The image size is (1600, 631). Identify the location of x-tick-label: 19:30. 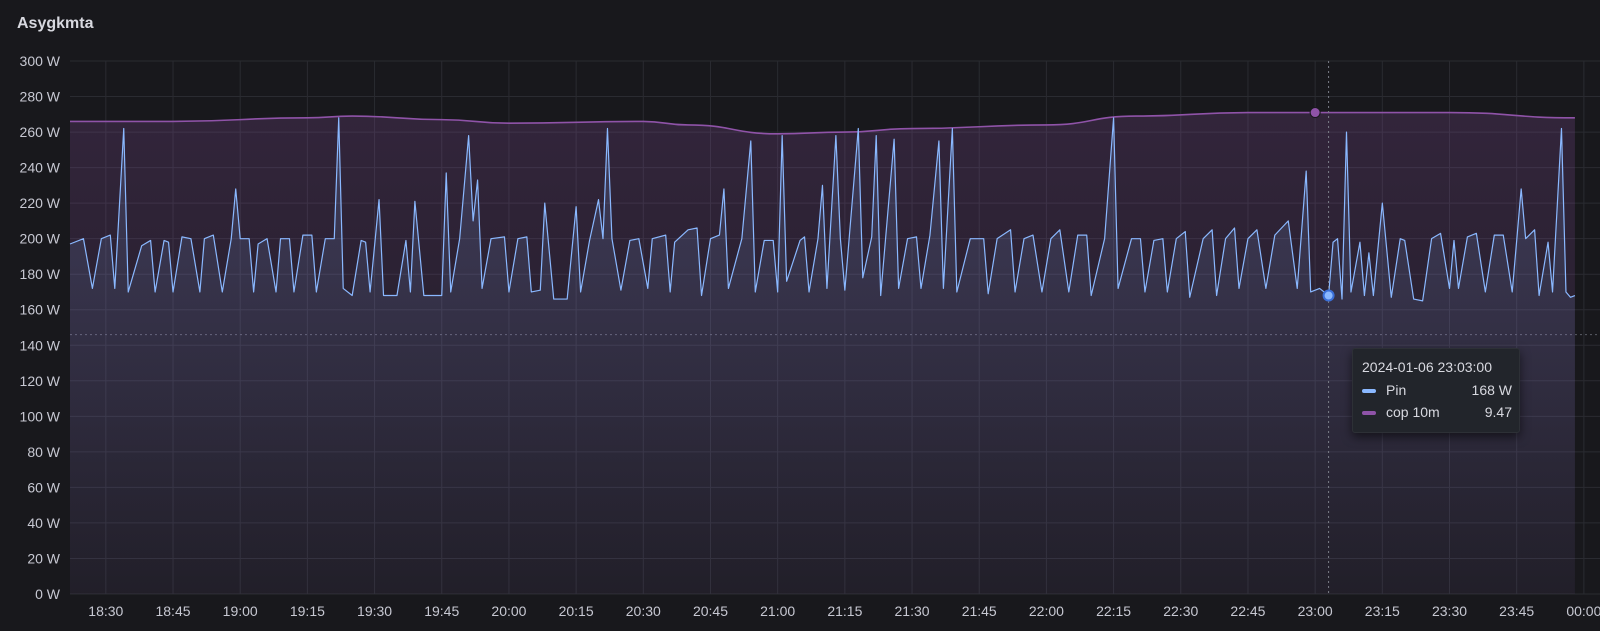
(374, 611).